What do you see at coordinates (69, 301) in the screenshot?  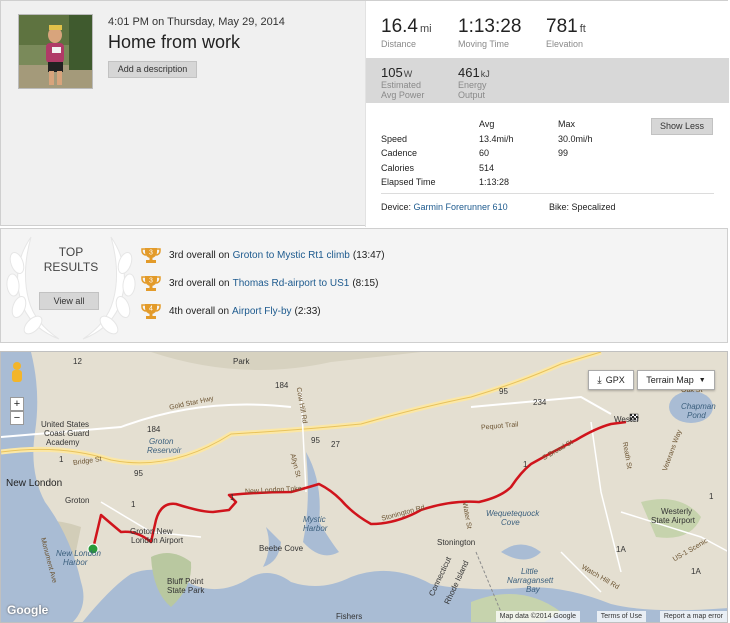 I see `view-all-button: View all` at bounding box center [69, 301].